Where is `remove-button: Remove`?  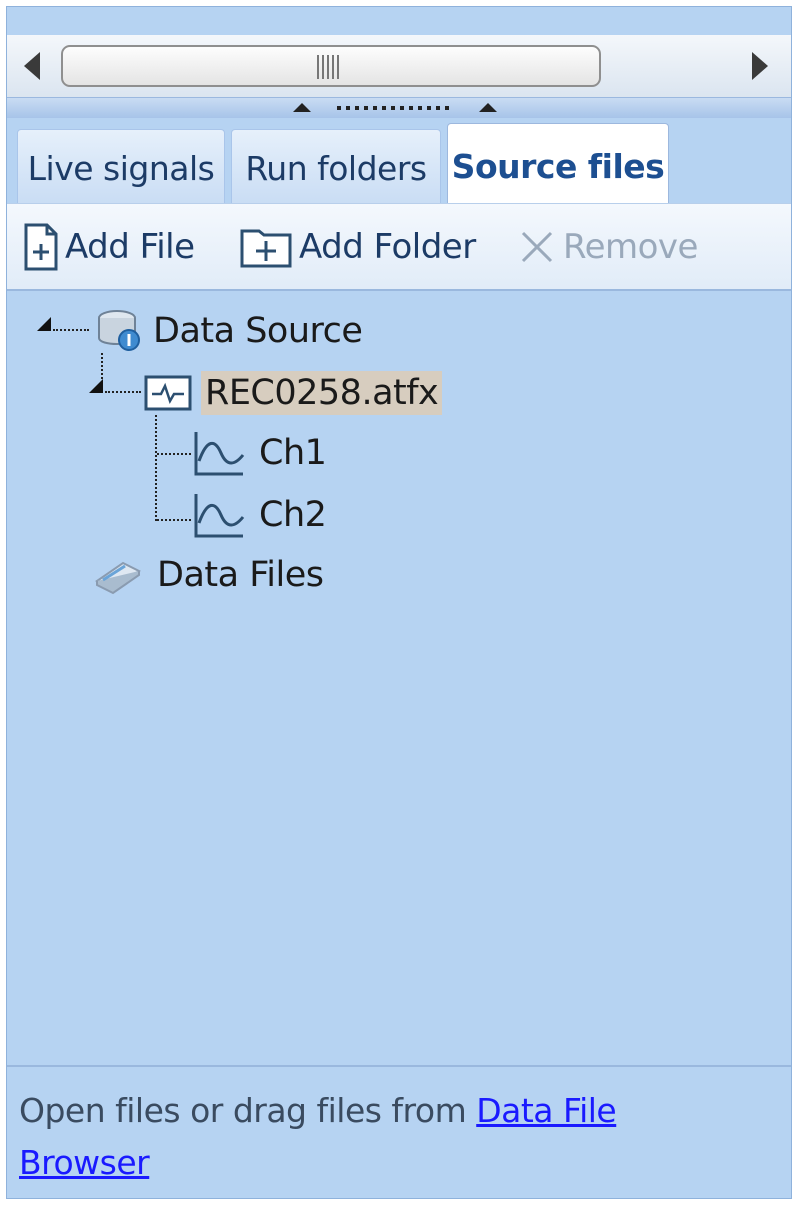
remove-button: Remove is located at coordinates (607, 247).